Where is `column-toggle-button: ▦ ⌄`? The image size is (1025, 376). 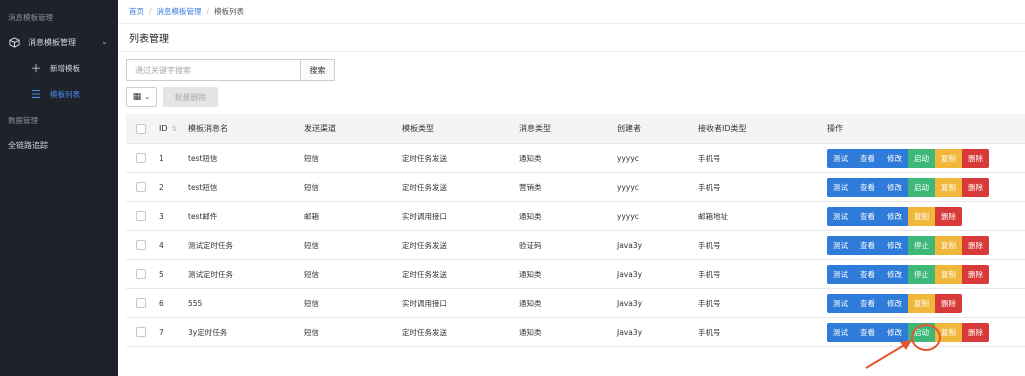 column-toggle-button: ▦ ⌄ is located at coordinates (141, 97).